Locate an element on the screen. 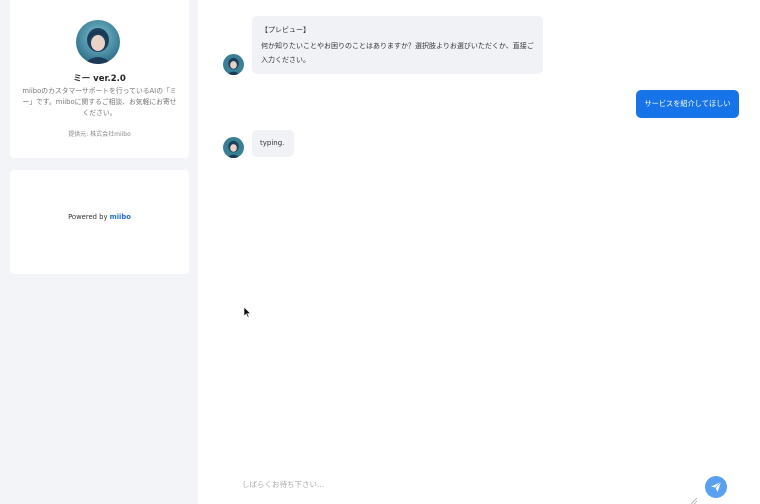 The height and width of the screenshot is (504, 760). powered-by-card: Powered by miibo is located at coordinates (99, 222).